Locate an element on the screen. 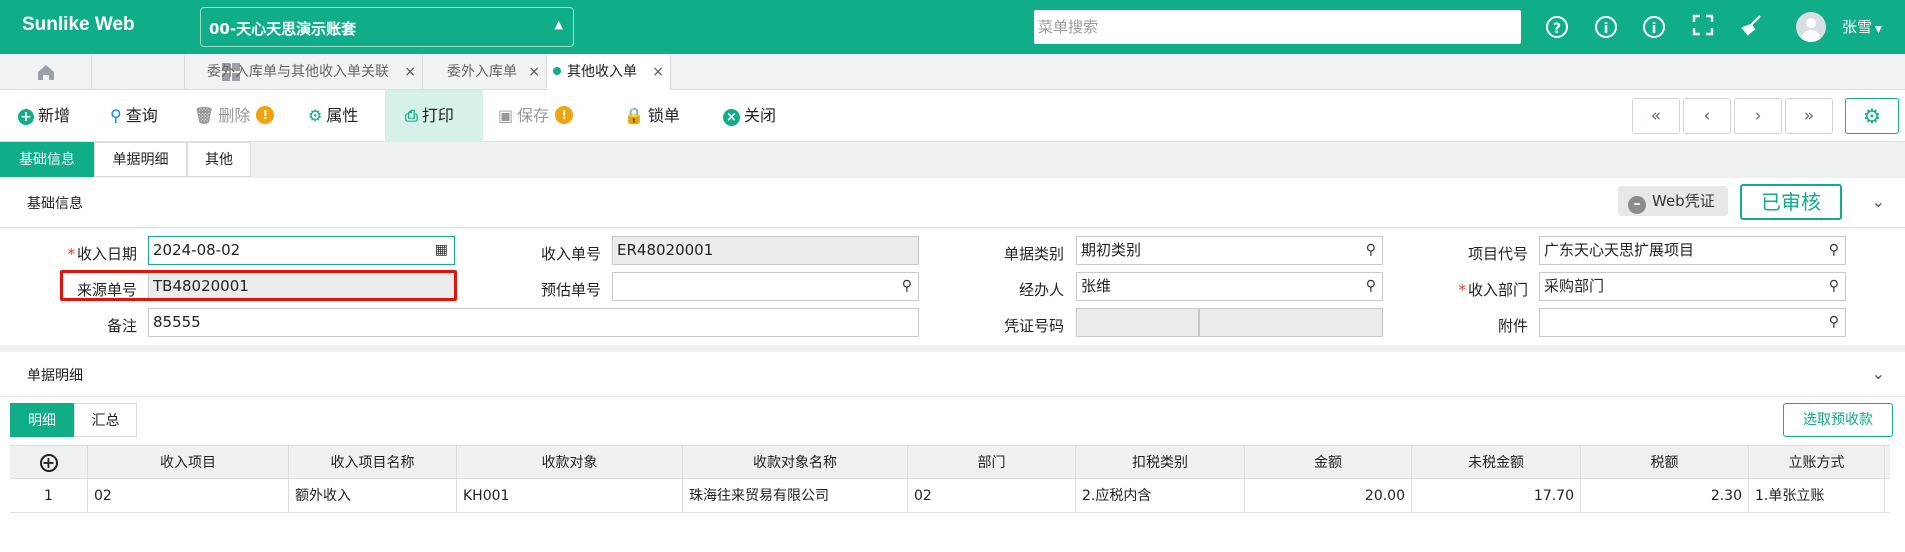  first-record-button: « is located at coordinates (1656, 116).